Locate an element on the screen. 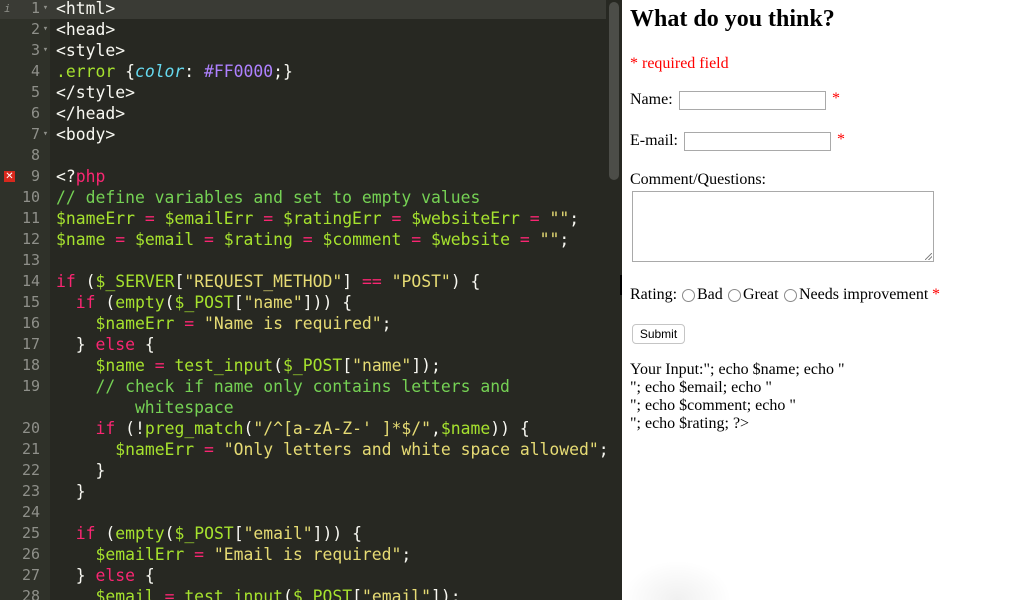 The image size is (1022, 600). code-line: 8 is located at coordinates (303, 155).